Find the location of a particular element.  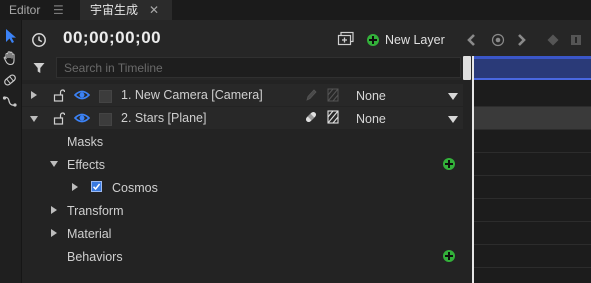

keyframe-toggle-icon is located at coordinates (498, 40).